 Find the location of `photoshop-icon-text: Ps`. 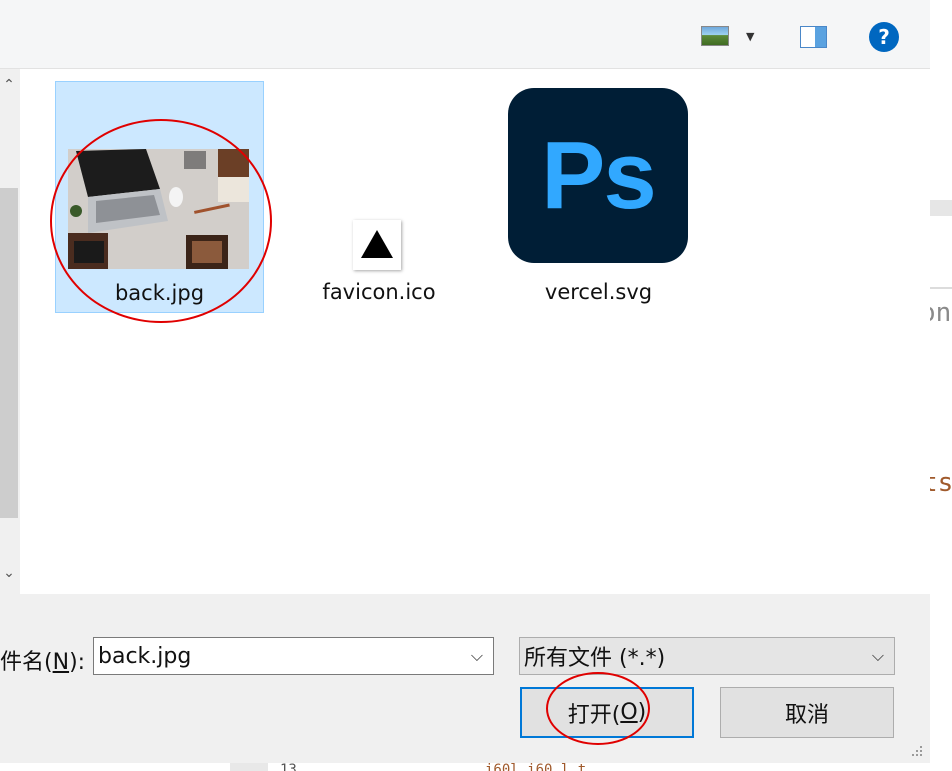

photoshop-icon-text: Ps is located at coordinates (598, 175).